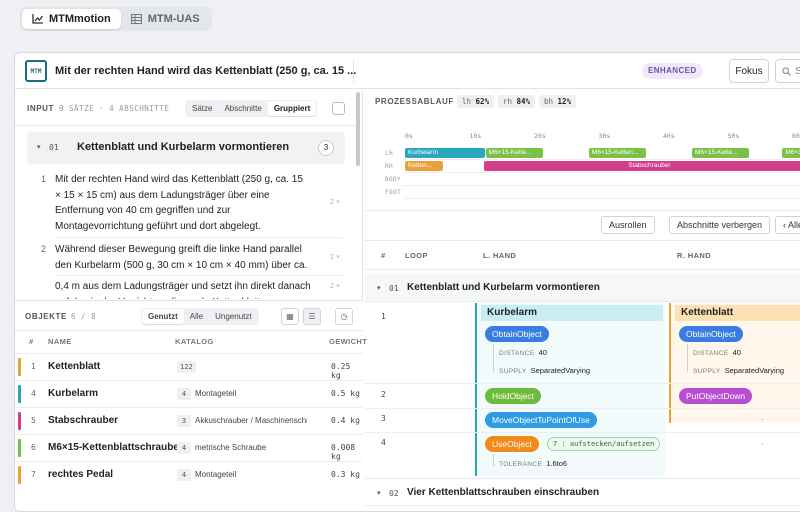  What do you see at coordinates (46, 316) in the screenshot?
I see `objects-label: OBJEKTE` at bounding box center [46, 316].